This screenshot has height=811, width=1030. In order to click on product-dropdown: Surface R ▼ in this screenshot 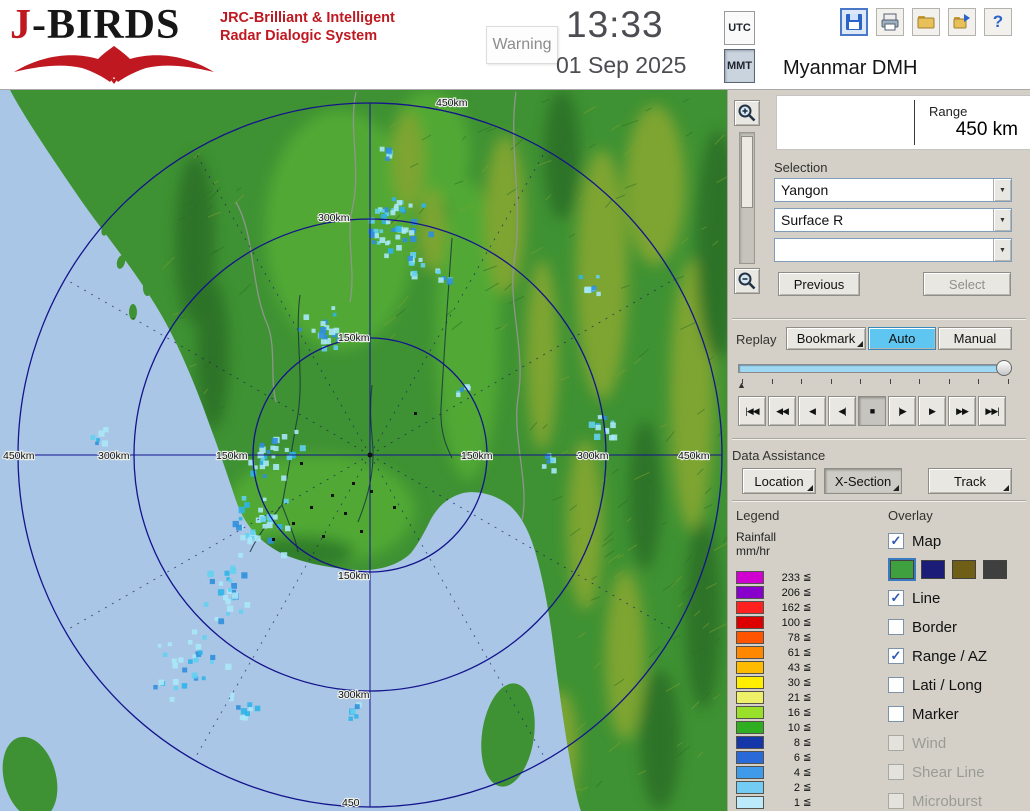, I will do `click(893, 220)`.